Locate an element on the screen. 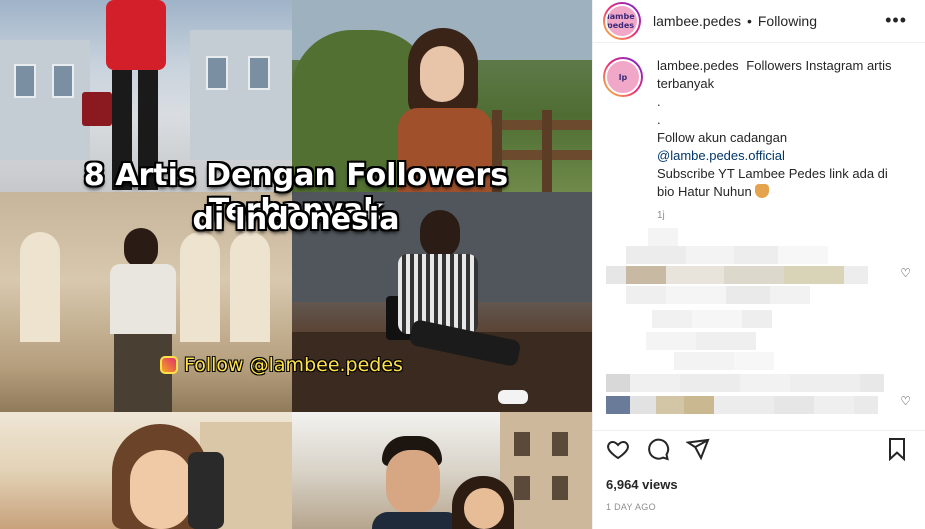  bookmark-icon is located at coordinates (897, 451).